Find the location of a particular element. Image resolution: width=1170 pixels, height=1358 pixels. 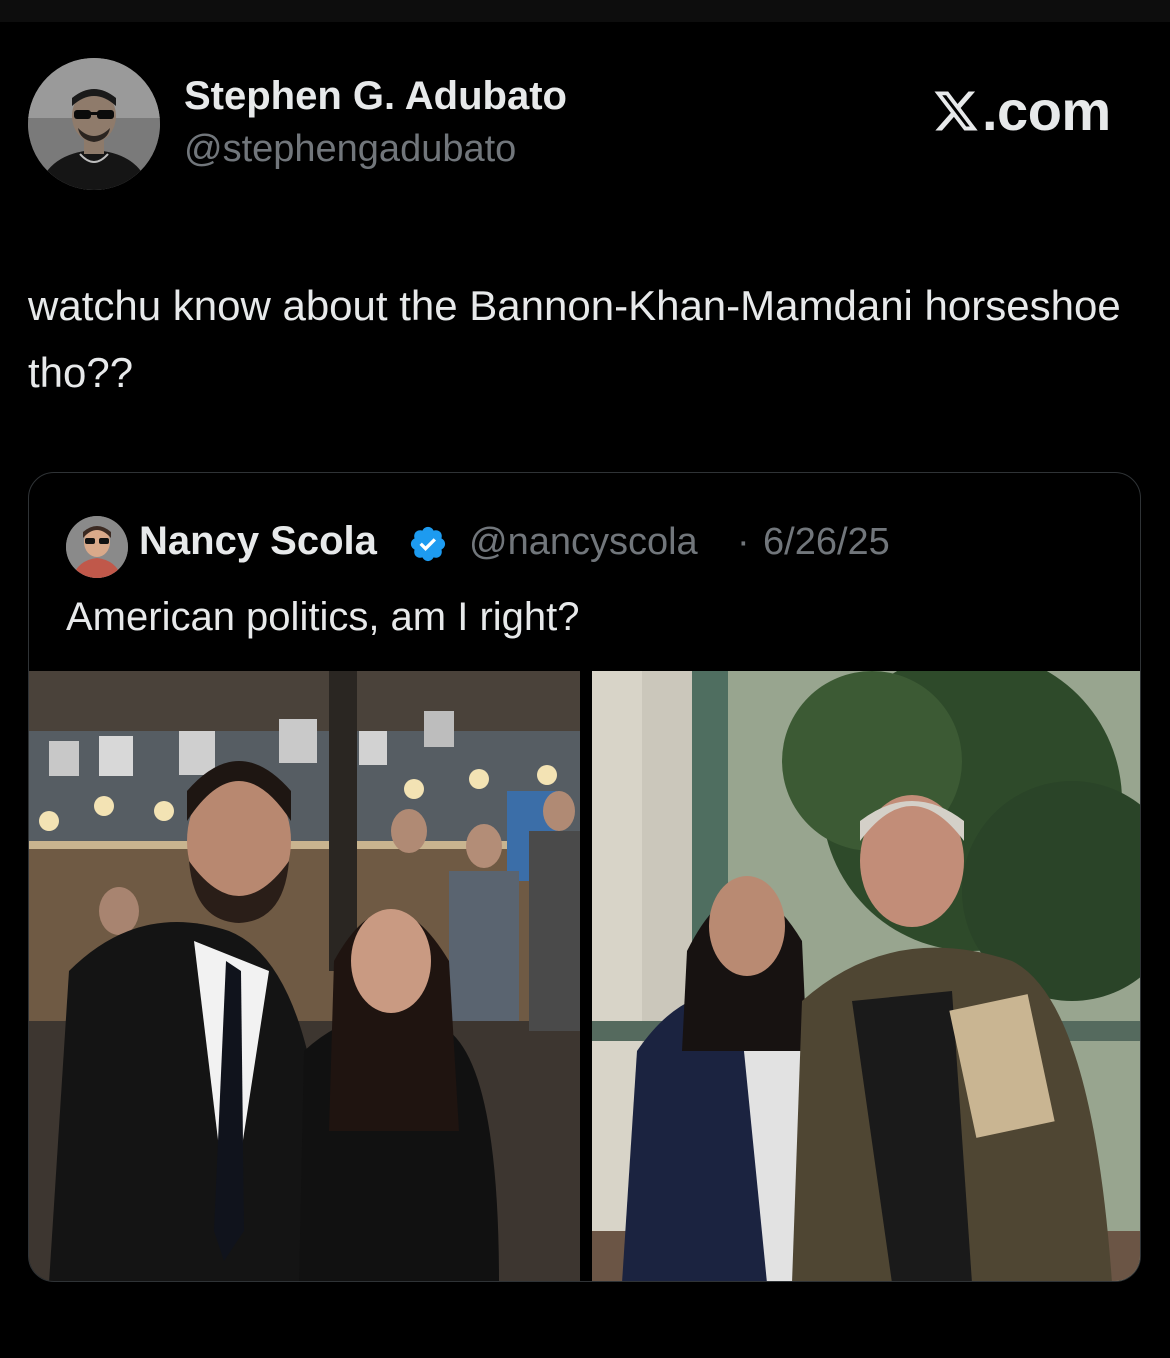

x-com-logo: .com is located at coordinates (1021, 110).